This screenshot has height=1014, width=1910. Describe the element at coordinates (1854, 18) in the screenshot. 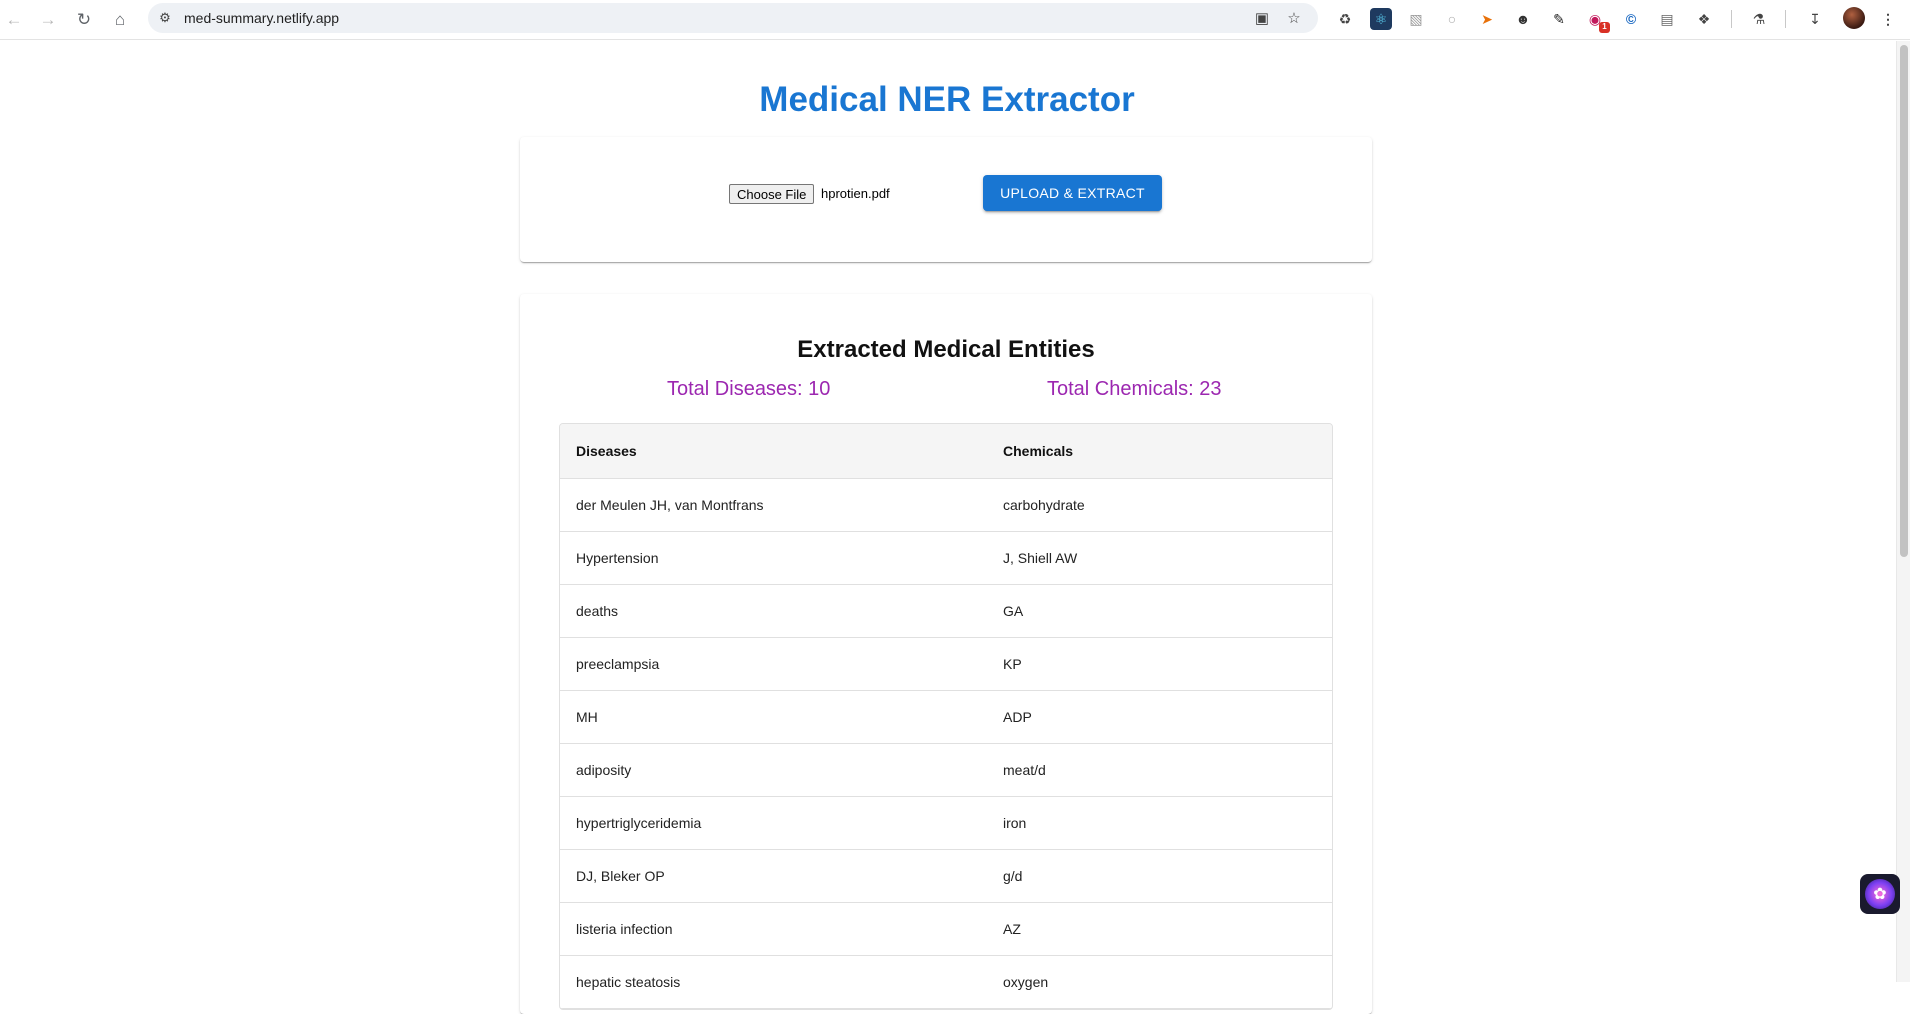

I see `profile-avatar` at that location.